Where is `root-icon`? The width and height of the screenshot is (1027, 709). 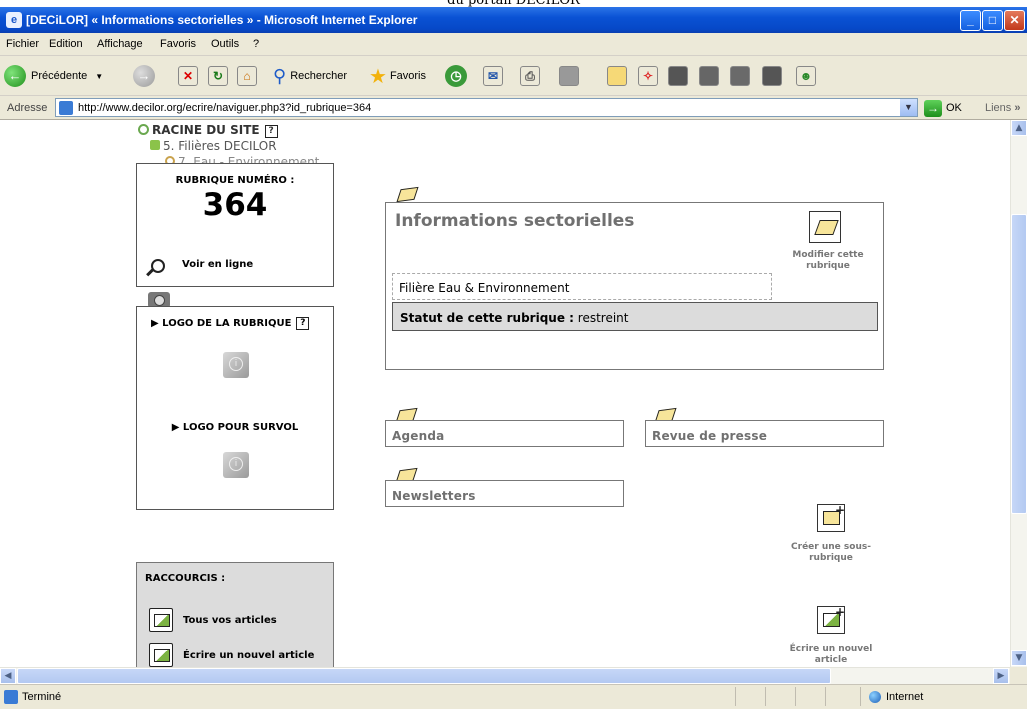
root-icon is located at coordinates (143, 129).